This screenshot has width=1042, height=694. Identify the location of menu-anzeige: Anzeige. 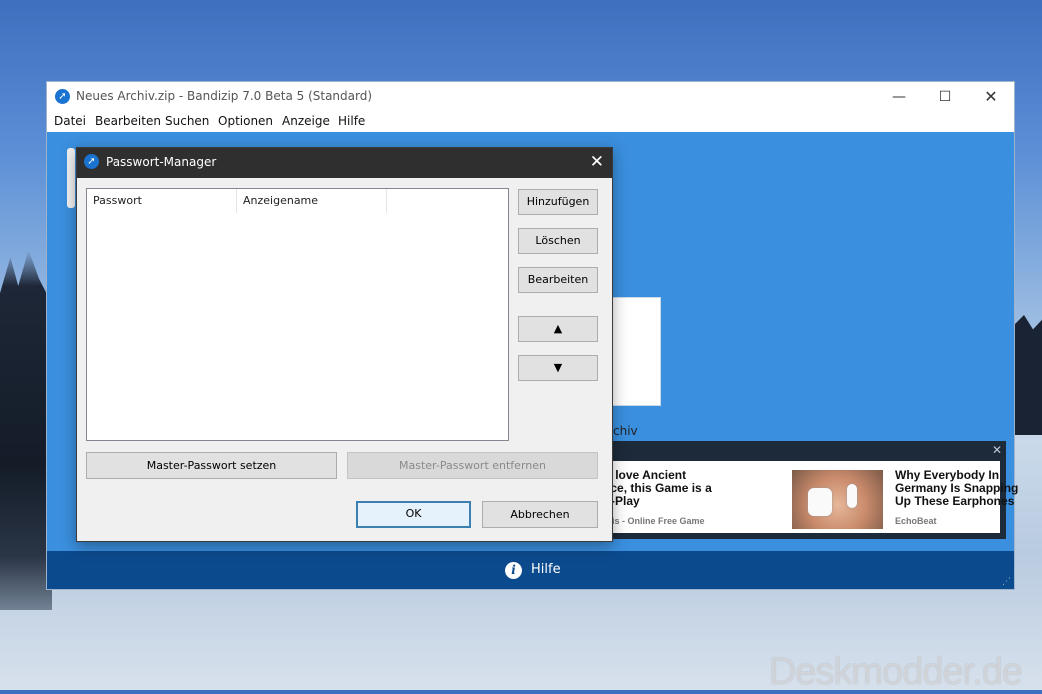
(306, 121).